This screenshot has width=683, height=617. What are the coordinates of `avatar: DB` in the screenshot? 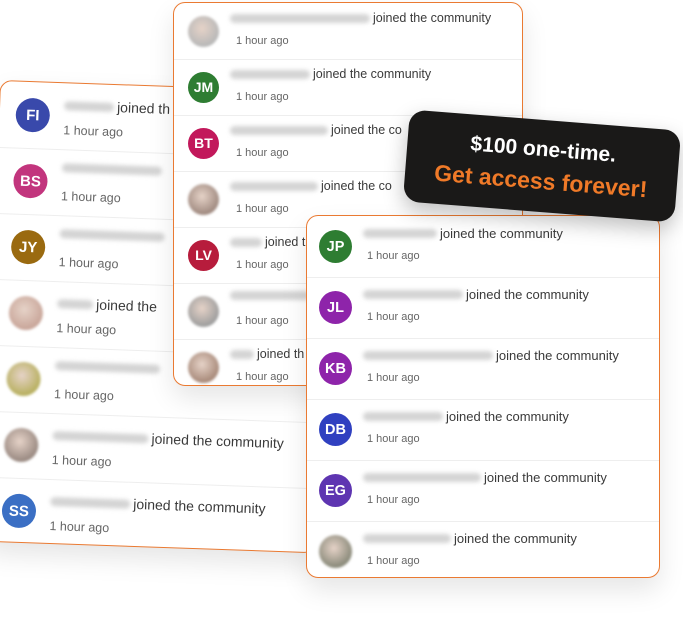 It's located at (335, 429).